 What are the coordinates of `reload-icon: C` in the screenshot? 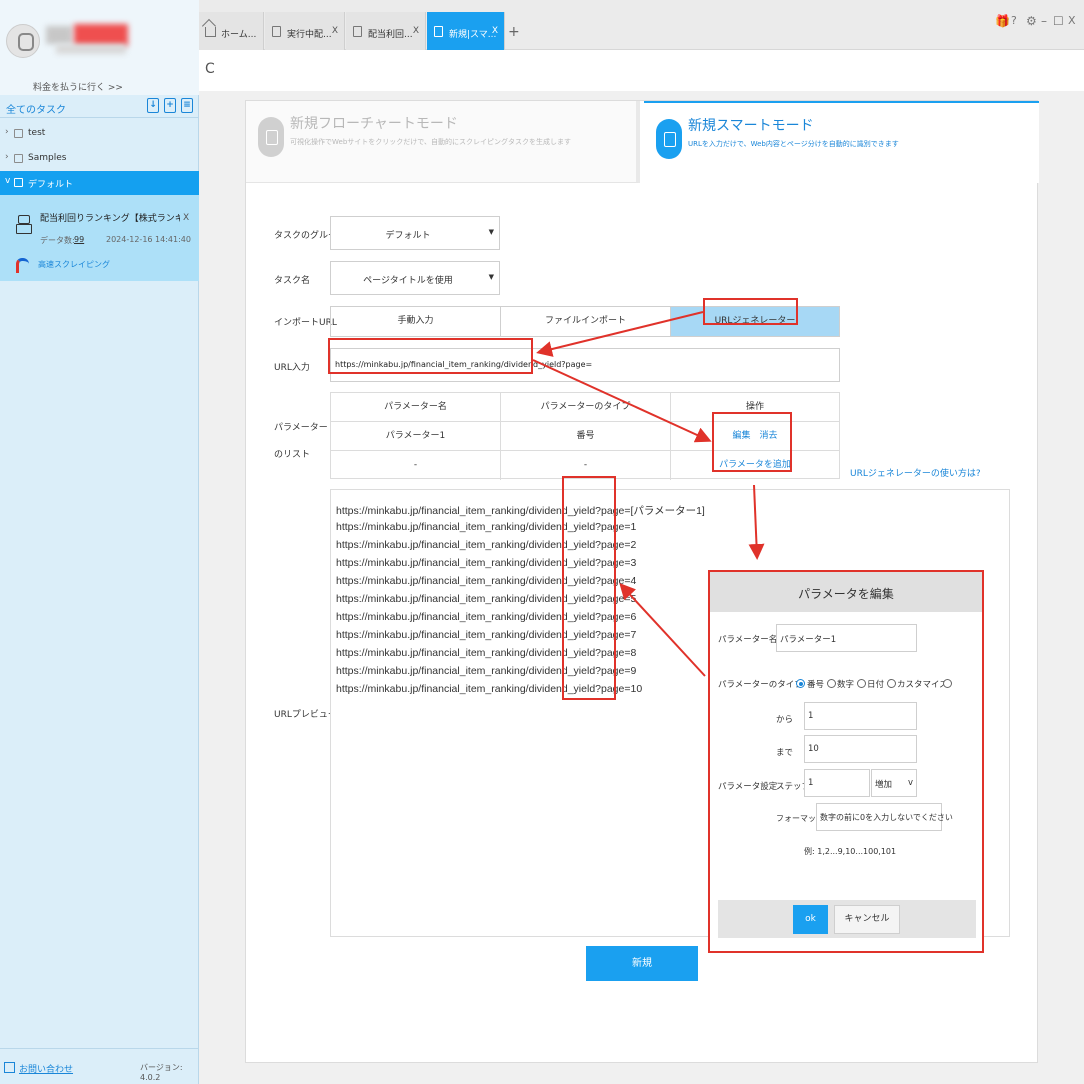 It's located at (210, 69).